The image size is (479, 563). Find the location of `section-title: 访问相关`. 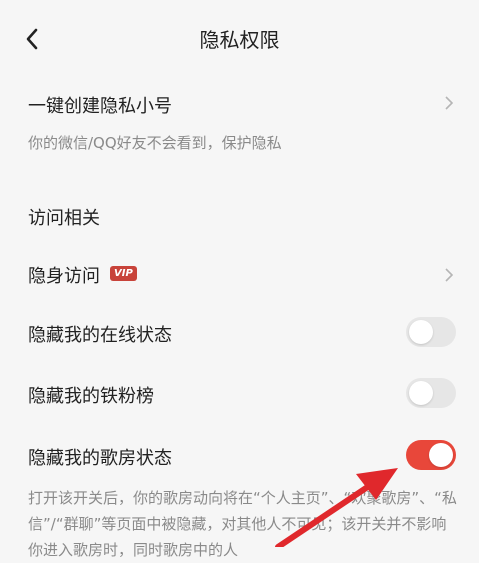

section-title: 访问相关 is located at coordinates (64, 218).